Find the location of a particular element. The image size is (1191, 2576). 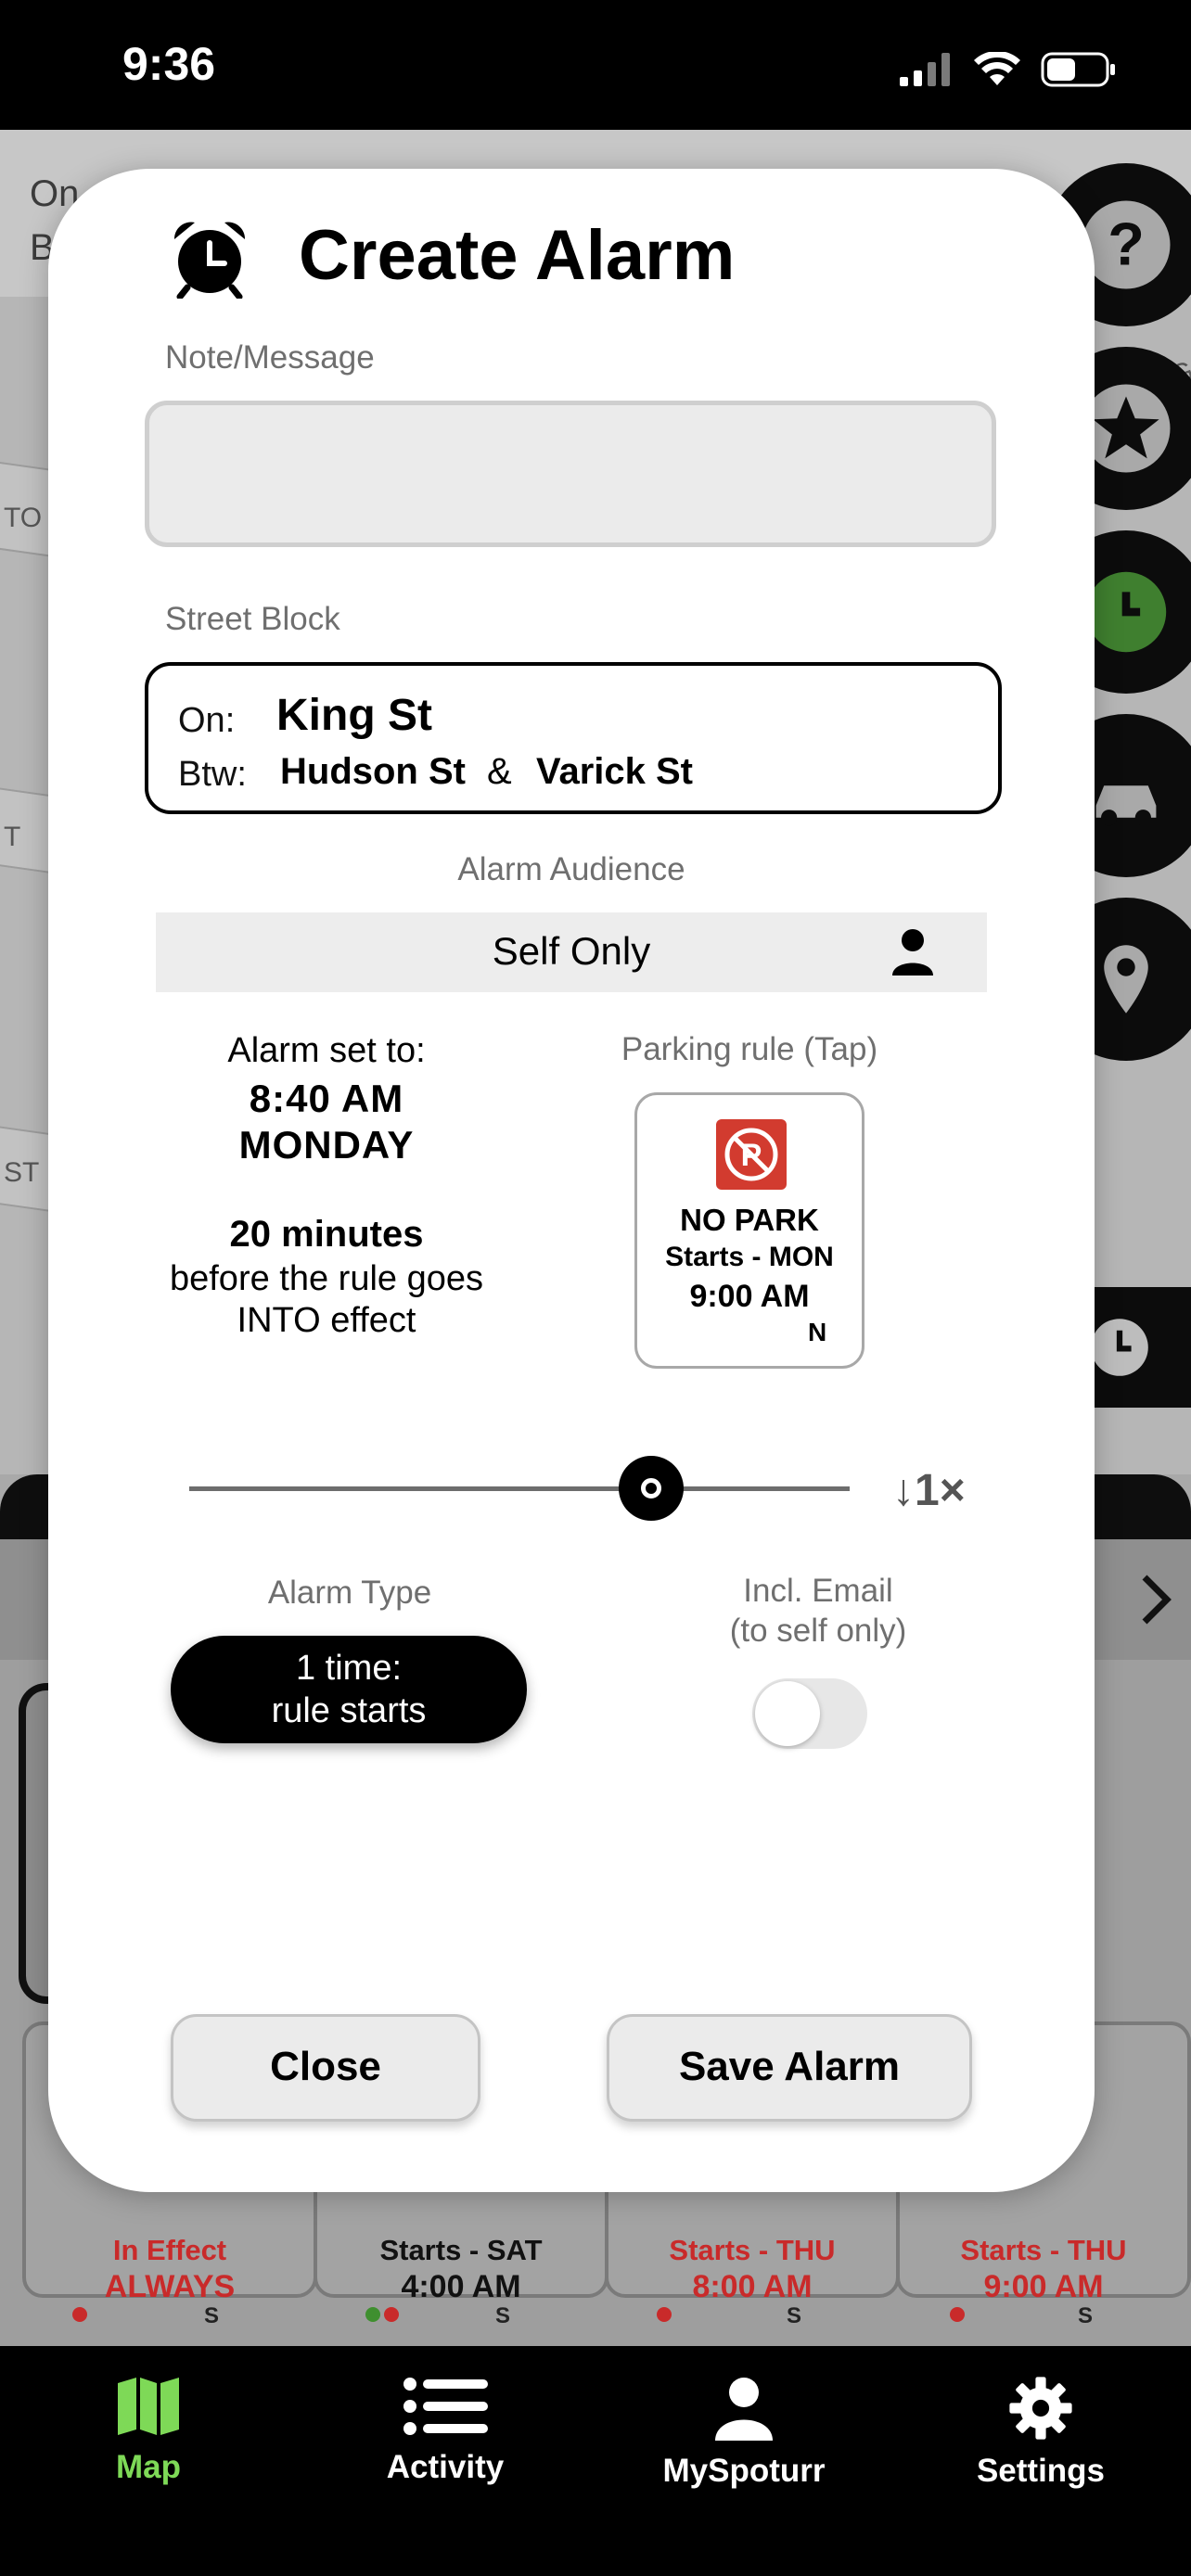

rule-card-line2: ALWAYS is located at coordinates (170, 2286).